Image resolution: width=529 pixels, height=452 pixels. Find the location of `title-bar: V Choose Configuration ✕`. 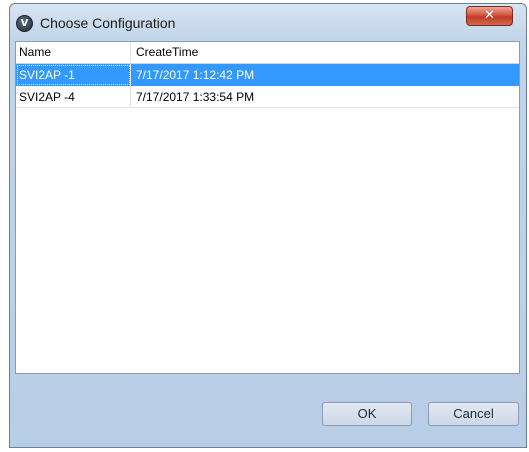

title-bar: V Choose Configuration ✕ is located at coordinates (268, 21).